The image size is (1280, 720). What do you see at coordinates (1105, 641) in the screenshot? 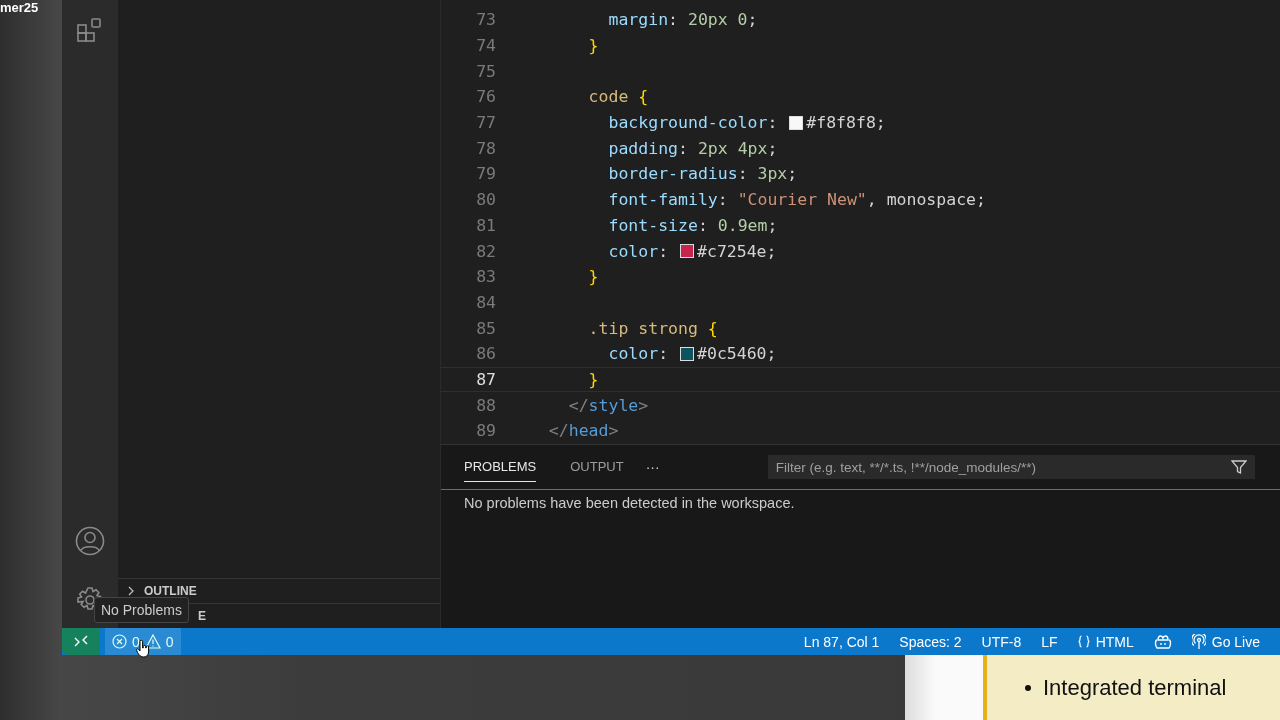
I see `language-mode: HTML` at bounding box center [1105, 641].